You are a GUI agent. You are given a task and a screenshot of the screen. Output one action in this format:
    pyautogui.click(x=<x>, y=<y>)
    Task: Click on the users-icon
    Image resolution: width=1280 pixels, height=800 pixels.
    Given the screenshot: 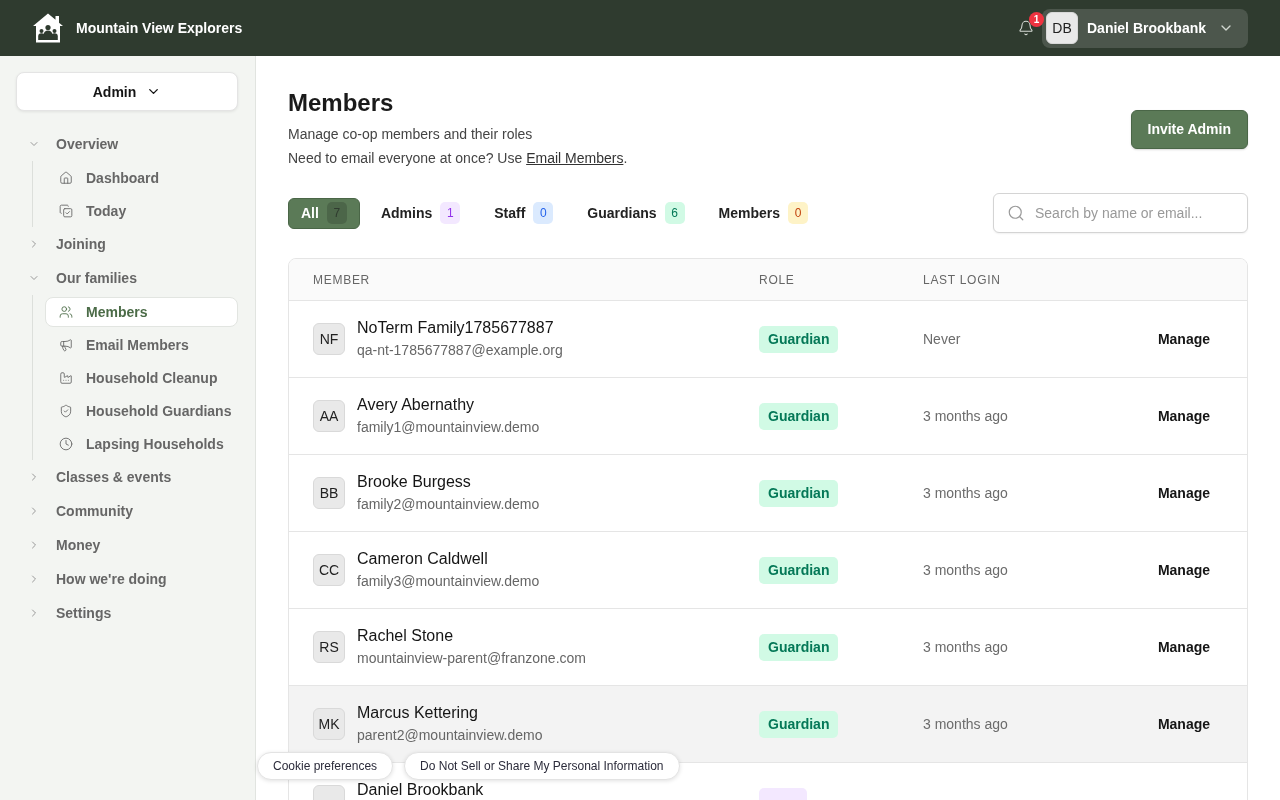 What is the action you would take?
    pyautogui.click(x=66, y=312)
    